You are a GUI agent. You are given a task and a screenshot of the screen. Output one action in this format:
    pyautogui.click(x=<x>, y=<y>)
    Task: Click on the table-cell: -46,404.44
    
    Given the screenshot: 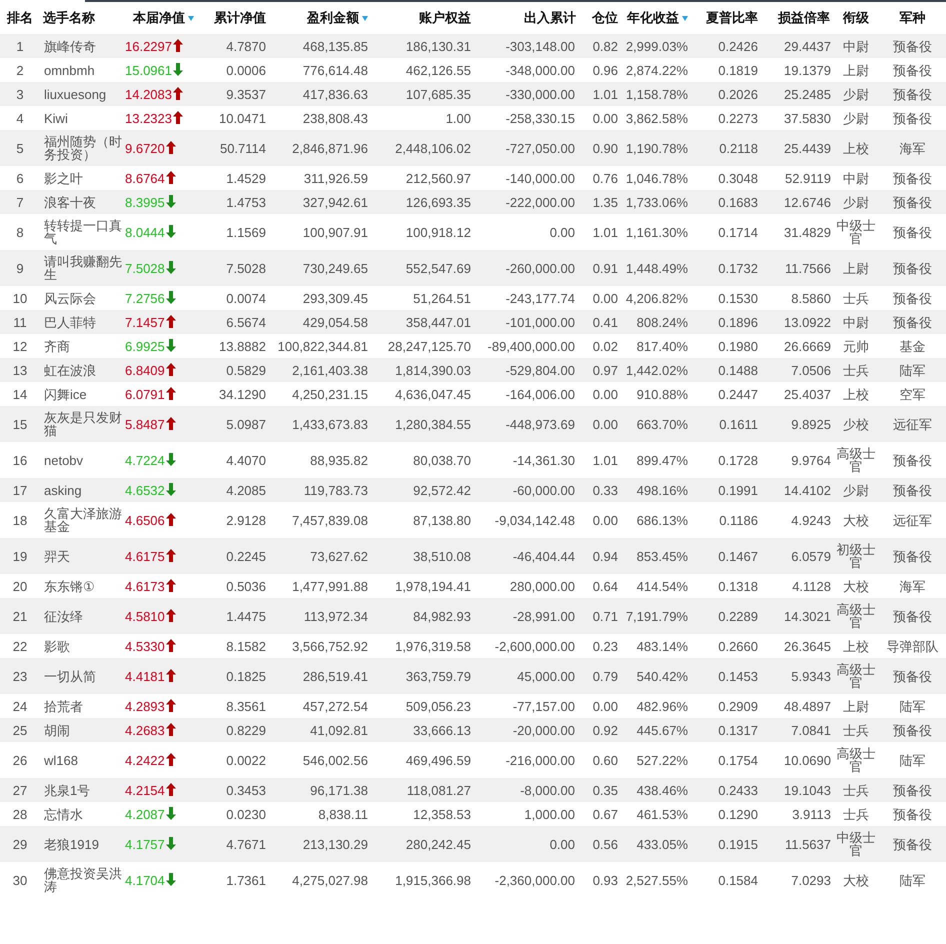 What is the action you would take?
    pyautogui.click(x=543, y=556)
    